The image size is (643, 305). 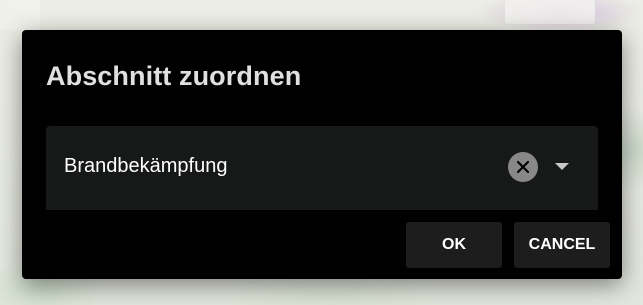 I want to click on clear-icon, so click(x=523, y=167).